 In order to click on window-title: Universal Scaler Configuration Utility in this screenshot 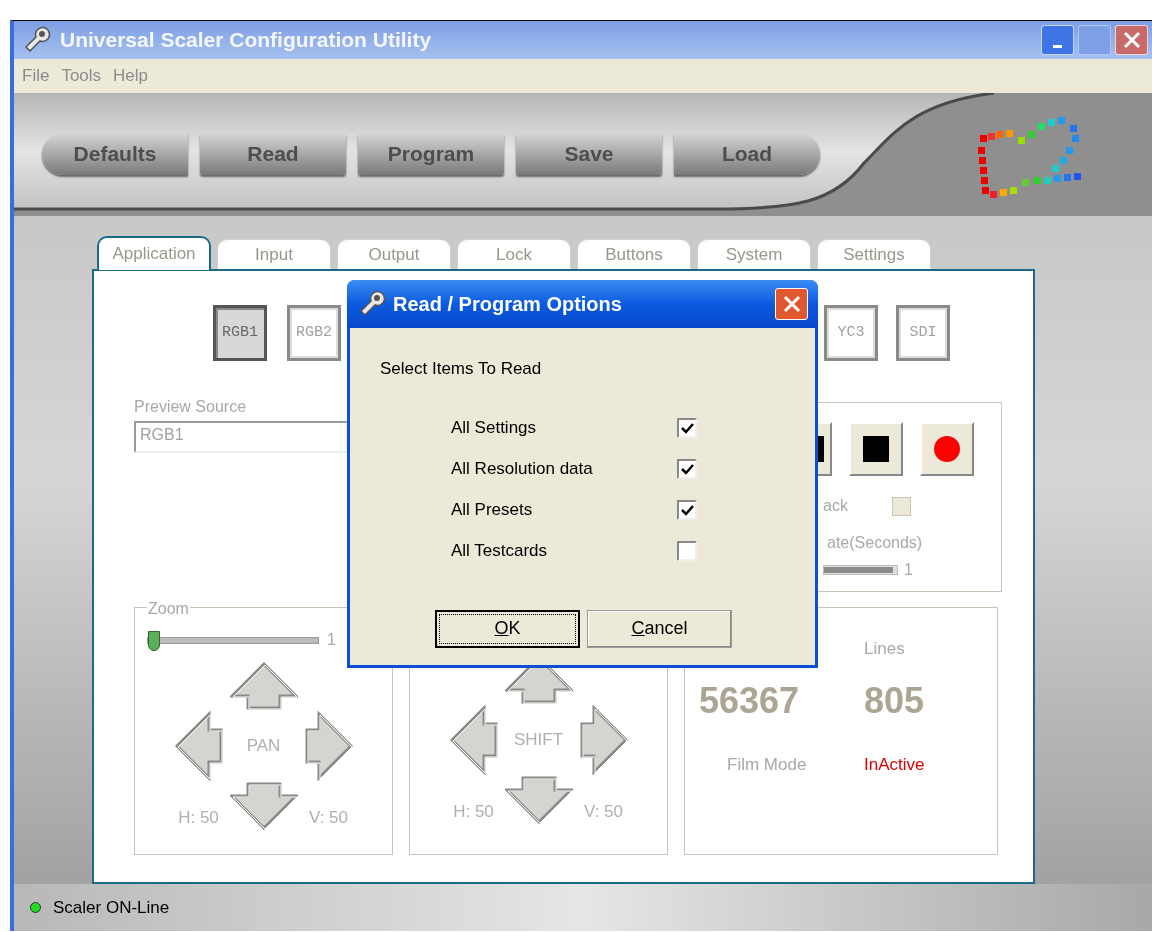, I will do `click(246, 40)`.